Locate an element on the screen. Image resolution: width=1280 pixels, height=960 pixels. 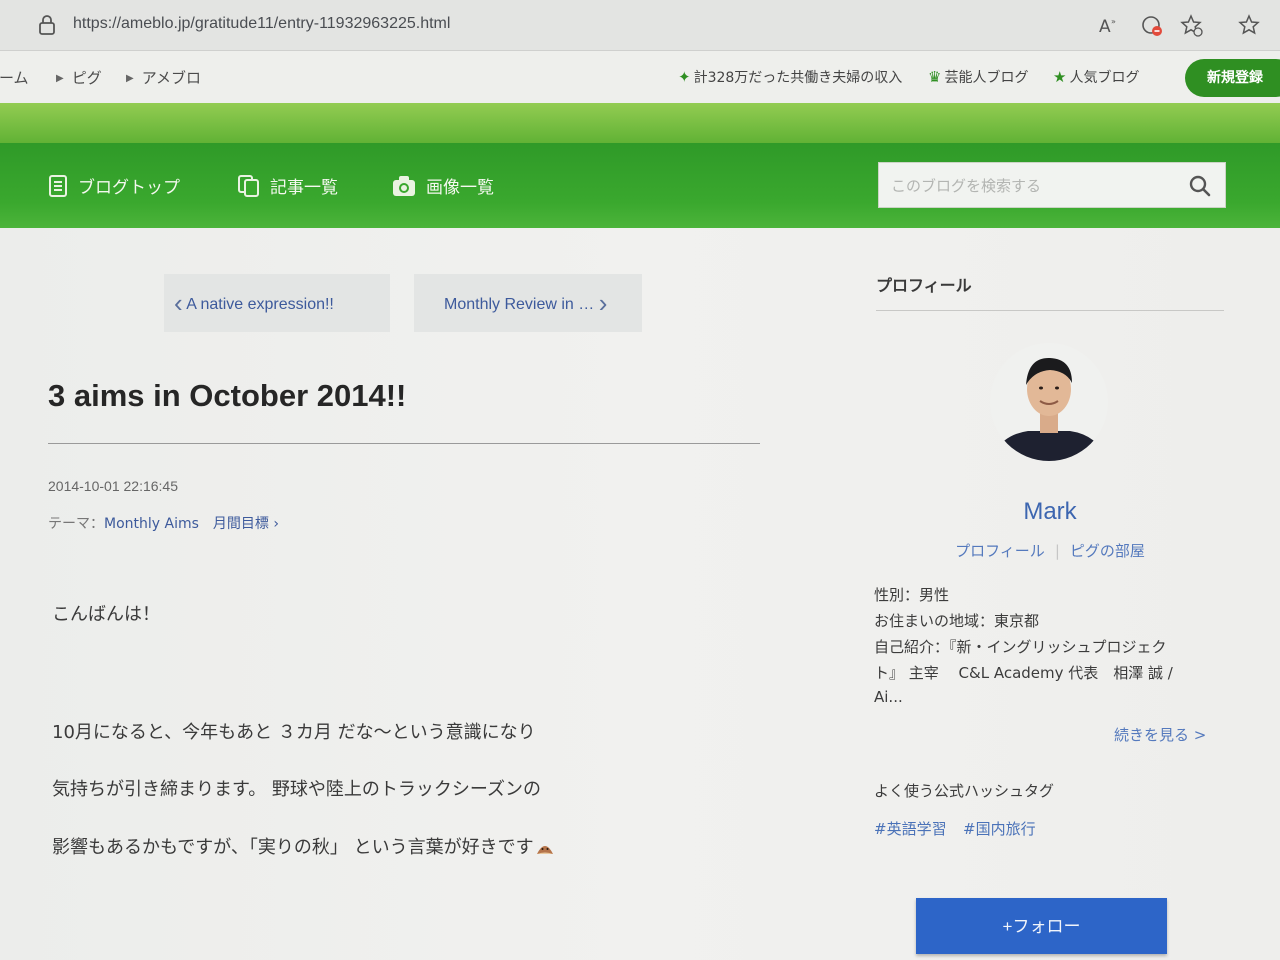
nav-pigg-label: ピグ is located at coordinates (86, 78).